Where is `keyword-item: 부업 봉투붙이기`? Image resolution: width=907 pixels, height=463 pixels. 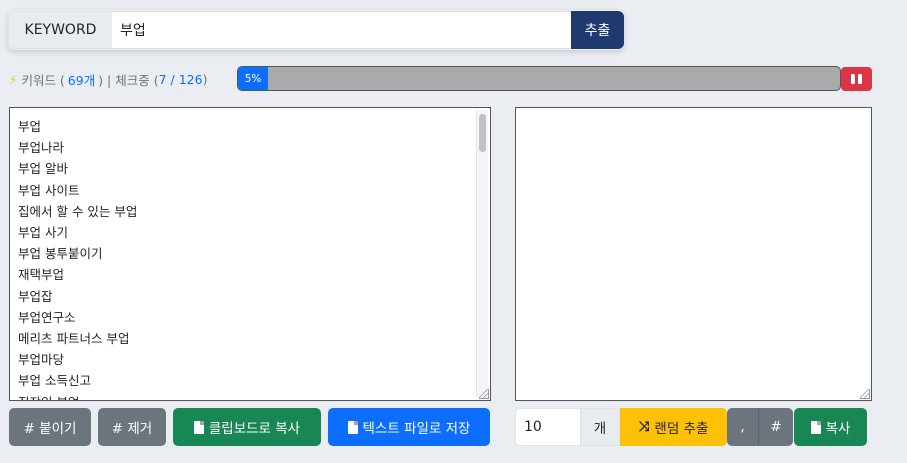
keyword-item: 부업 봉투붙이기 is located at coordinates (60, 254).